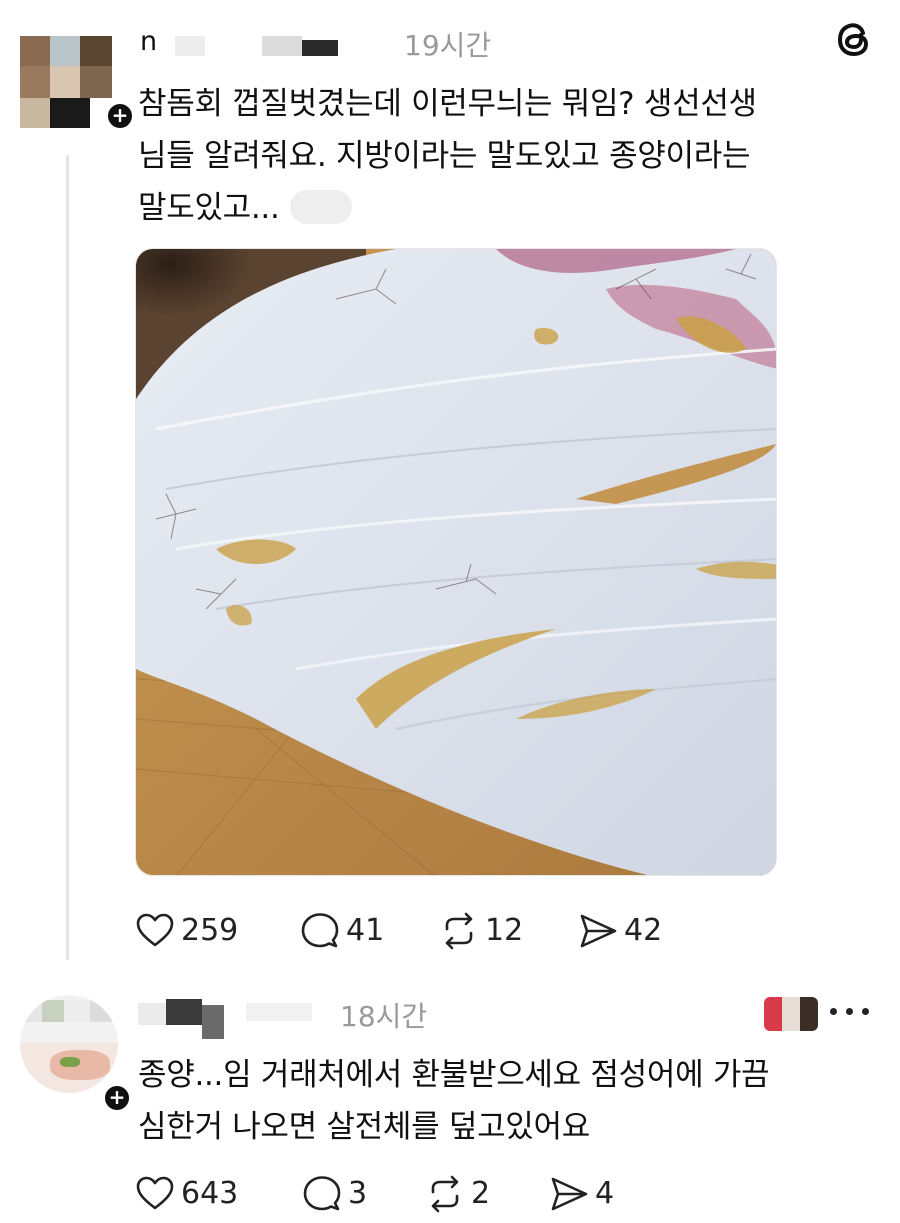  I want to click on reaction-thumbnail, so click(791, 1014).